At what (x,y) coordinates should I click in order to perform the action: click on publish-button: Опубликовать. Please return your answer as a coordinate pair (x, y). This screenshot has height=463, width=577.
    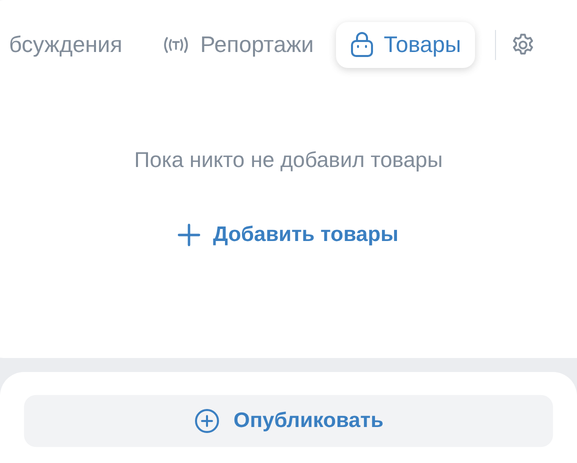
    Looking at the image, I should click on (288, 421).